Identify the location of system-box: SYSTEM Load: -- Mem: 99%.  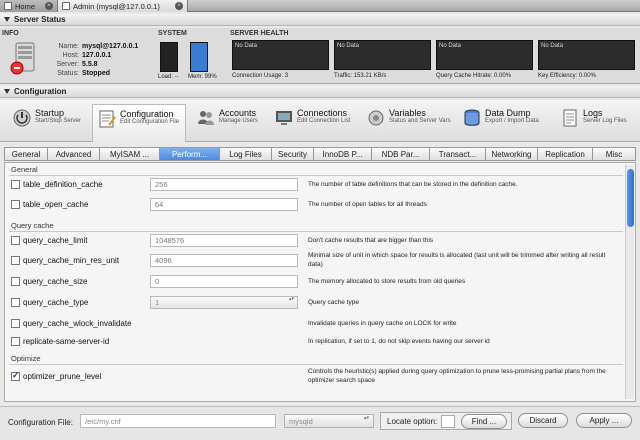
(191, 56).